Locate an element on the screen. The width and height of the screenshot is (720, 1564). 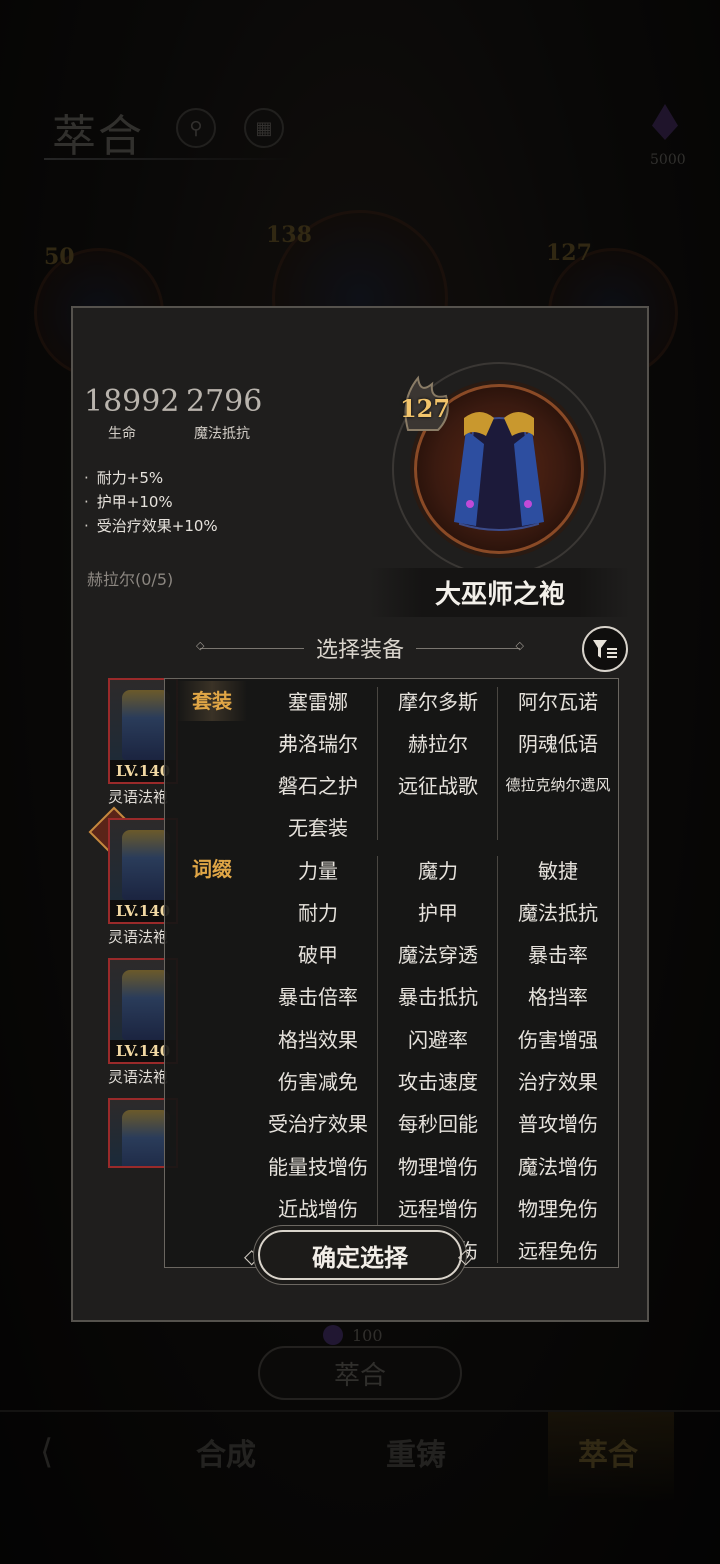
confirm-selection-button: 确定选择 is located at coordinates (360, 1255).